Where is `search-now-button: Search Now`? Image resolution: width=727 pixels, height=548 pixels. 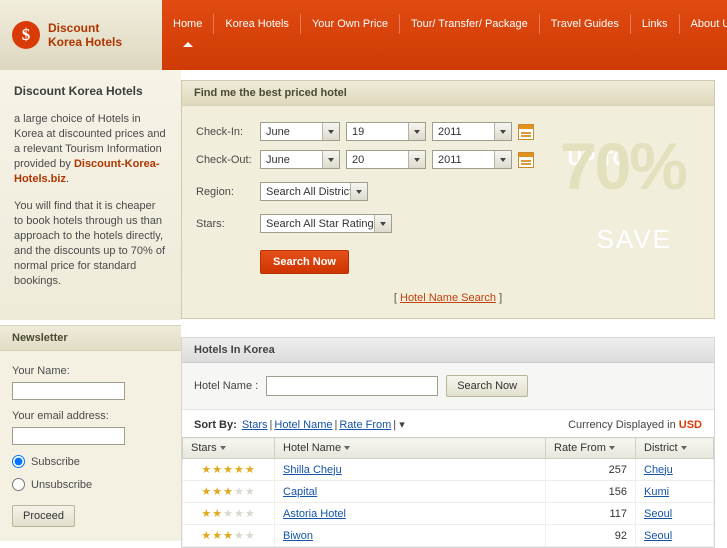
search-now-button: Search Now is located at coordinates (304, 262).